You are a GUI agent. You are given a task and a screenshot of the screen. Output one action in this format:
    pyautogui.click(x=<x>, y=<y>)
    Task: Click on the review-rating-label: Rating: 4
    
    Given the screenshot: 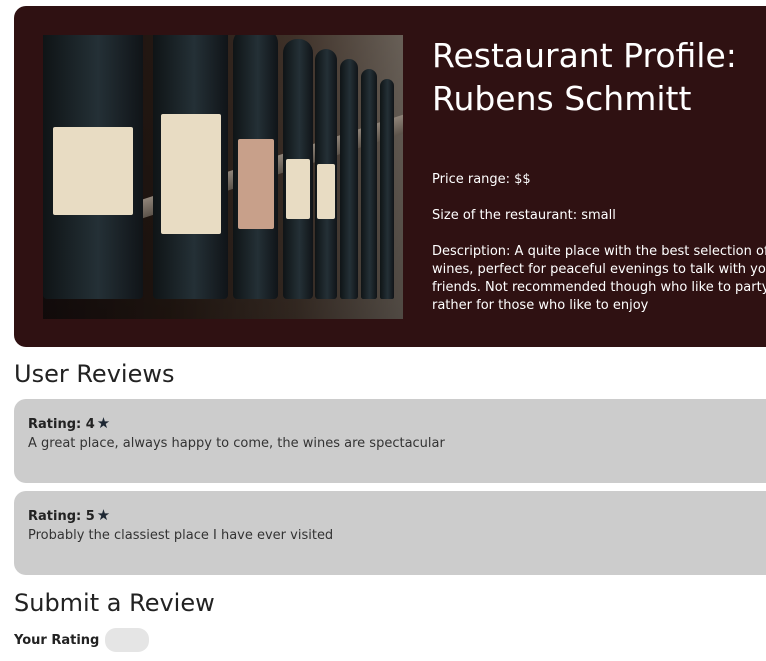 What is the action you would take?
    pyautogui.click(x=61, y=424)
    